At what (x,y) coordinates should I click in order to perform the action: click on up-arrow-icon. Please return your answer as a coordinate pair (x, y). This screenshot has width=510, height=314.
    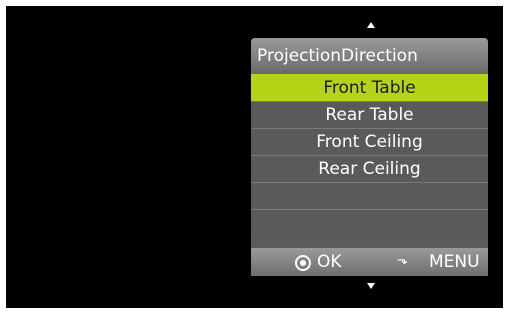
    Looking at the image, I should click on (371, 25).